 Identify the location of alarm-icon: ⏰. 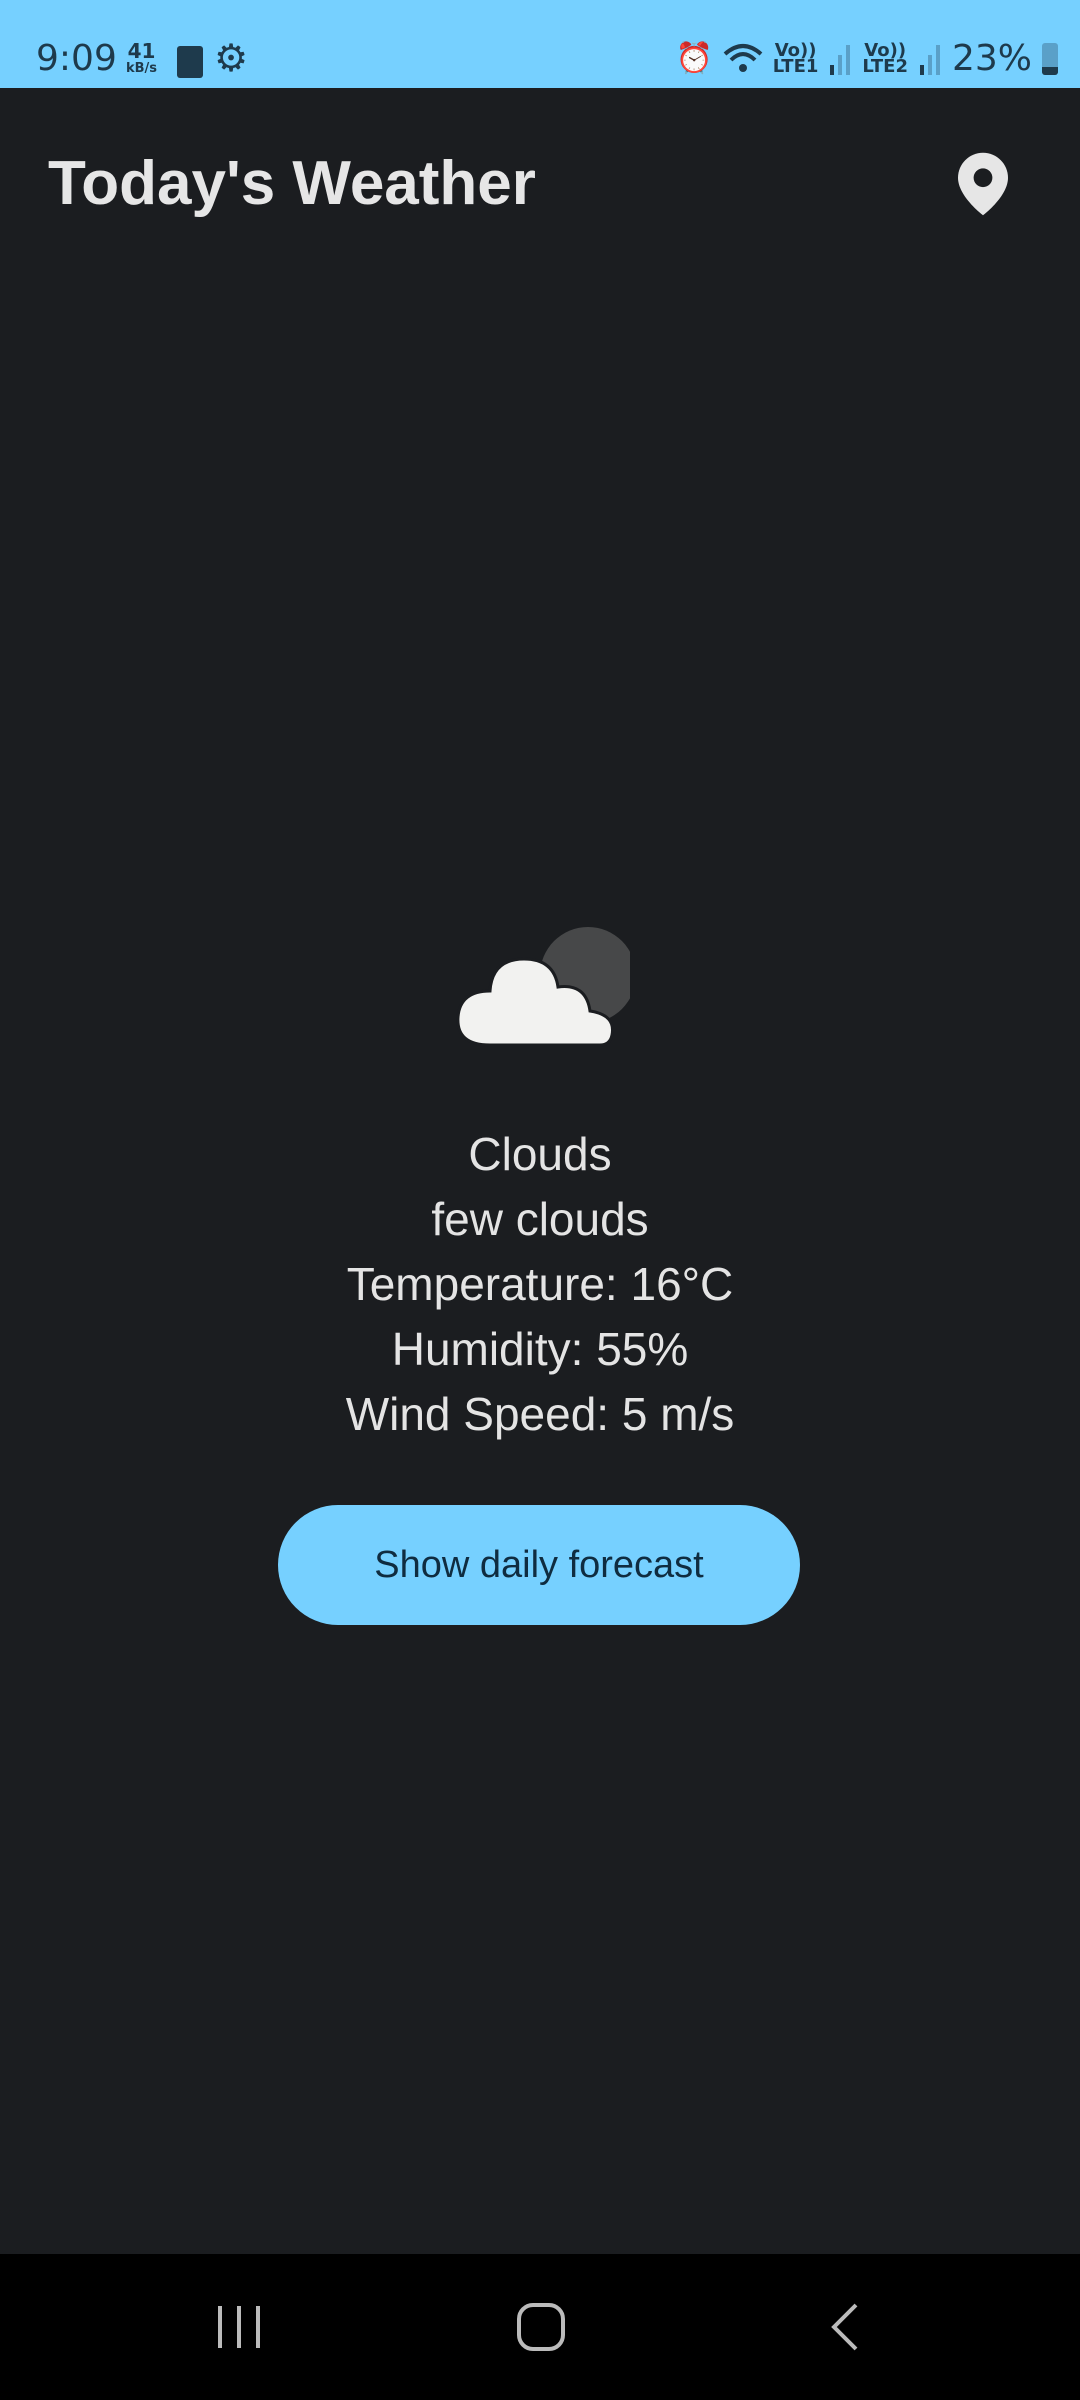
(694, 58).